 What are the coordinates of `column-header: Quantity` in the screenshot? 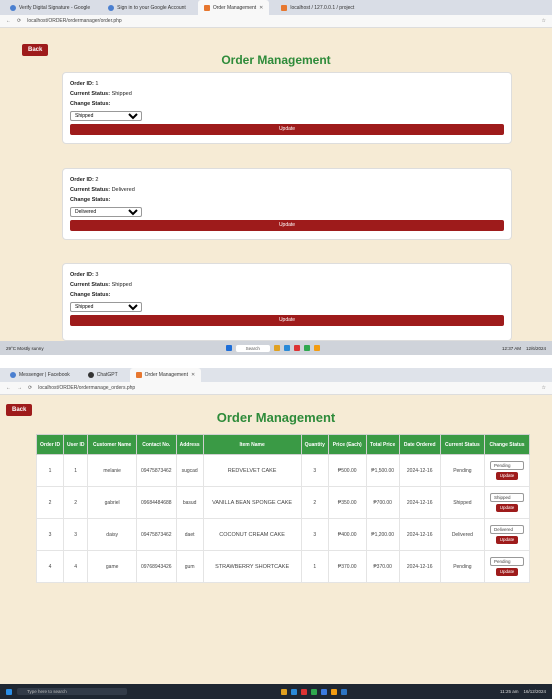 It's located at (314, 444).